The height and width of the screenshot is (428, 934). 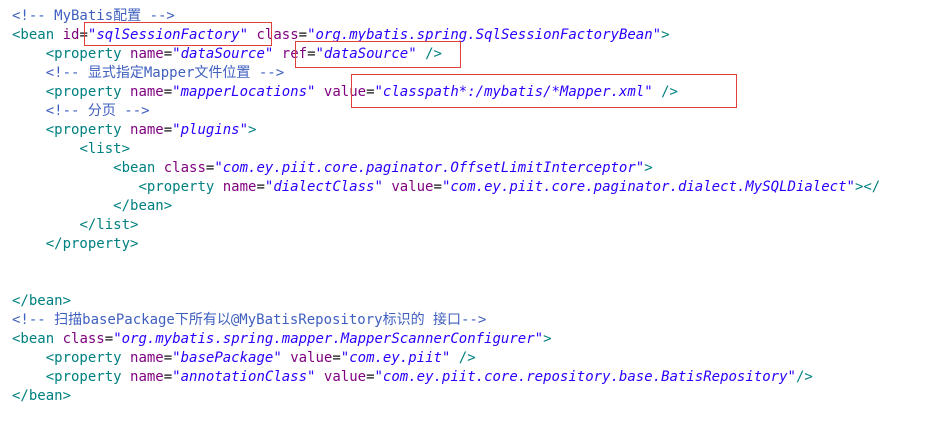 I want to click on code-token-val: "basePackage", so click(x=227, y=358).